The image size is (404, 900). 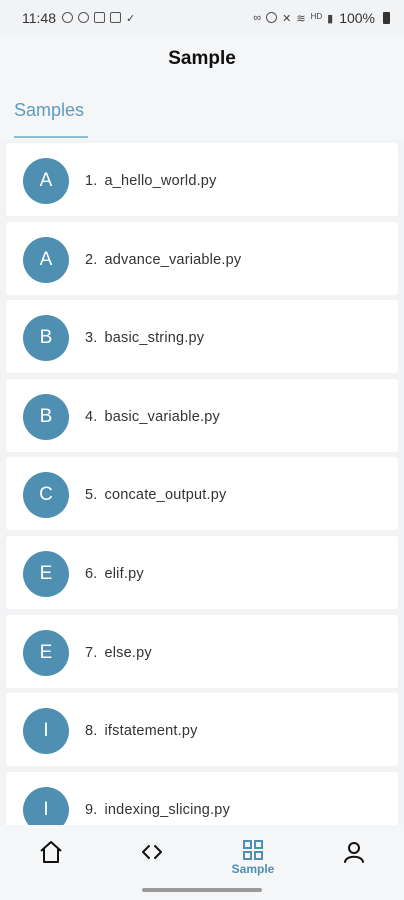 I want to click on app-bar: Sample, so click(x=202, y=59).